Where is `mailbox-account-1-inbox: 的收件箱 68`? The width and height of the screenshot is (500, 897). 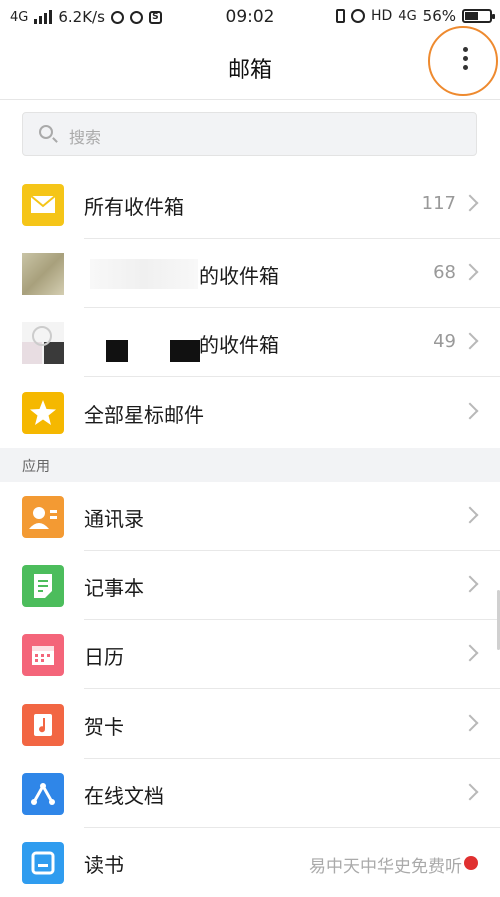
mailbox-account-1-inbox: 的收件箱 68 is located at coordinates (250, 273).